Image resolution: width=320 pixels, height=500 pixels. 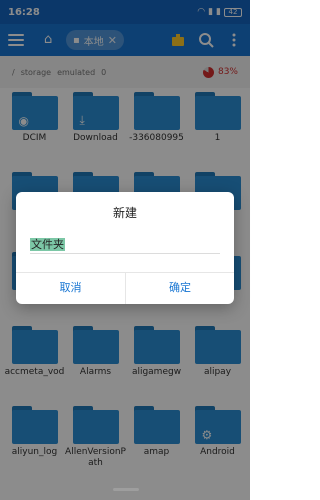 I want to click on dialog-title: 新建, so click(x=124, y=213).